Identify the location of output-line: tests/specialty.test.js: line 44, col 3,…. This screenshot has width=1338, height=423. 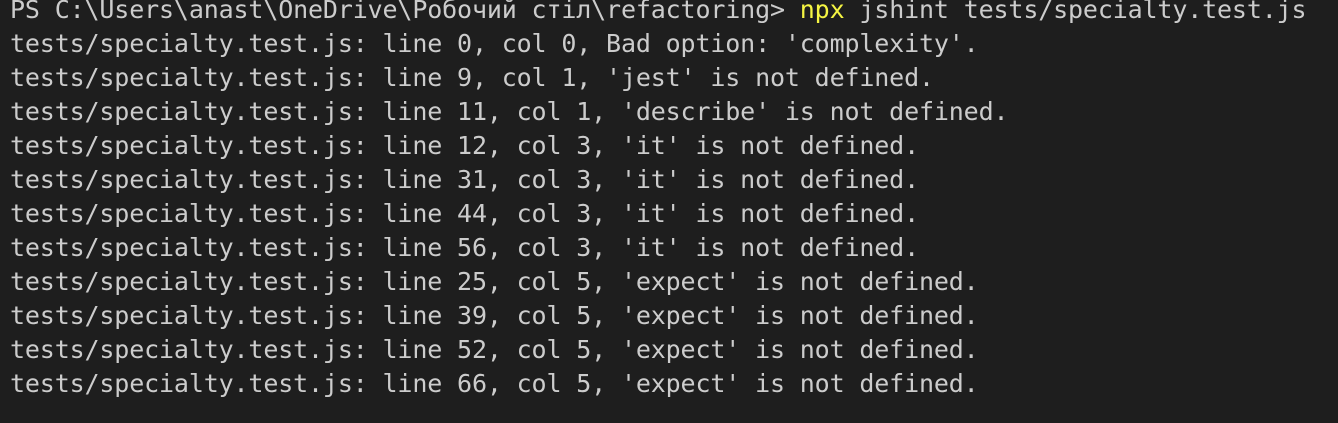
(464, 213).